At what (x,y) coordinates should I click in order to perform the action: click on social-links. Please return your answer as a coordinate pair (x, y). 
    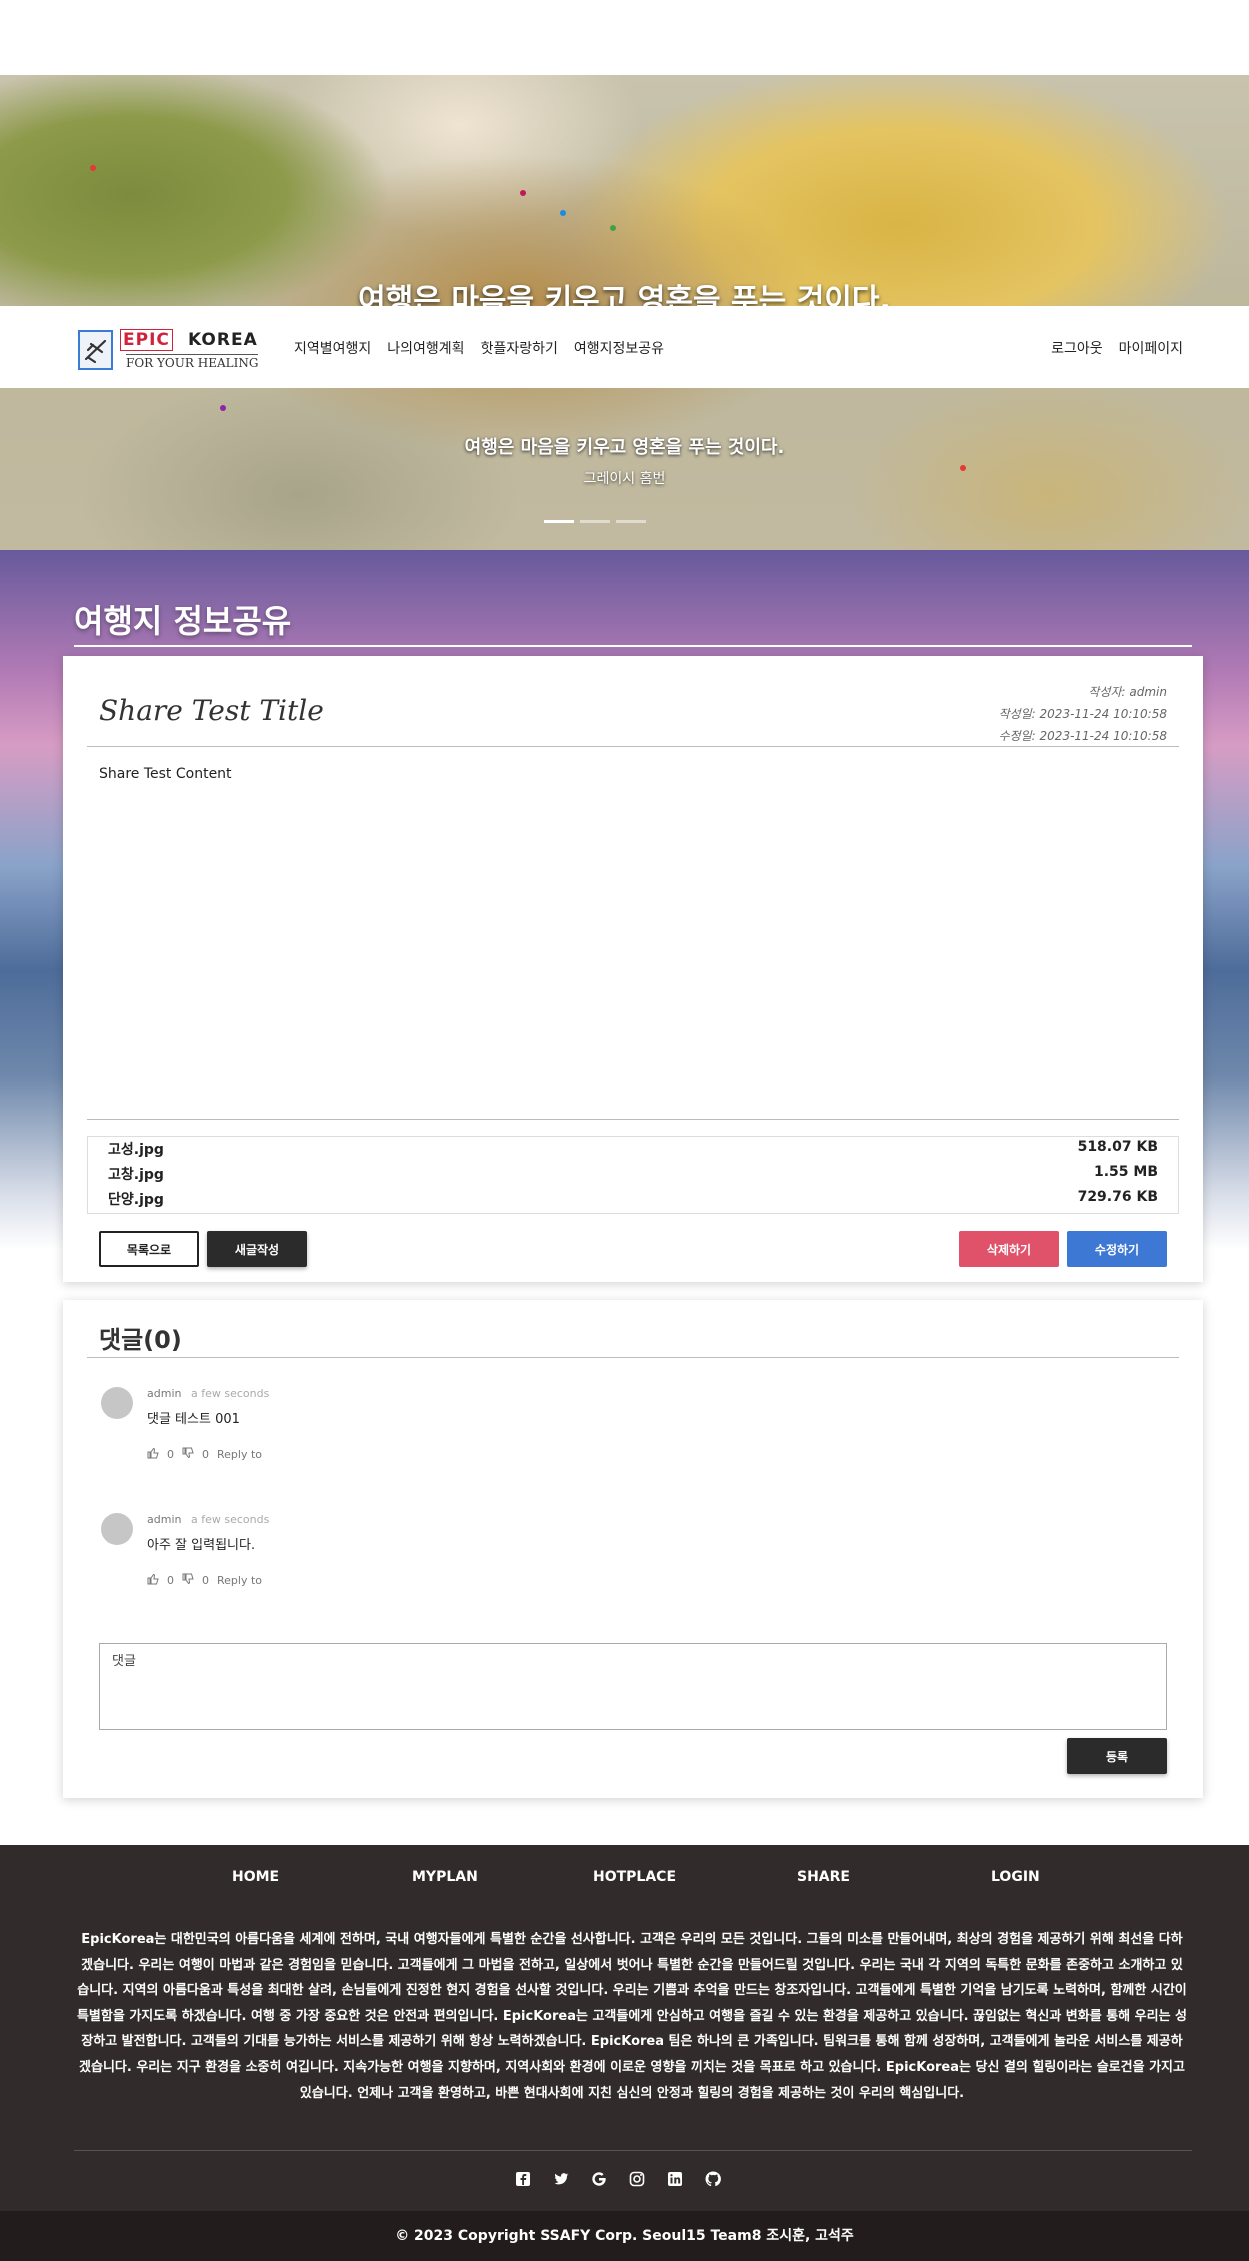
    Looking at the image, I should click on (618, 2179).